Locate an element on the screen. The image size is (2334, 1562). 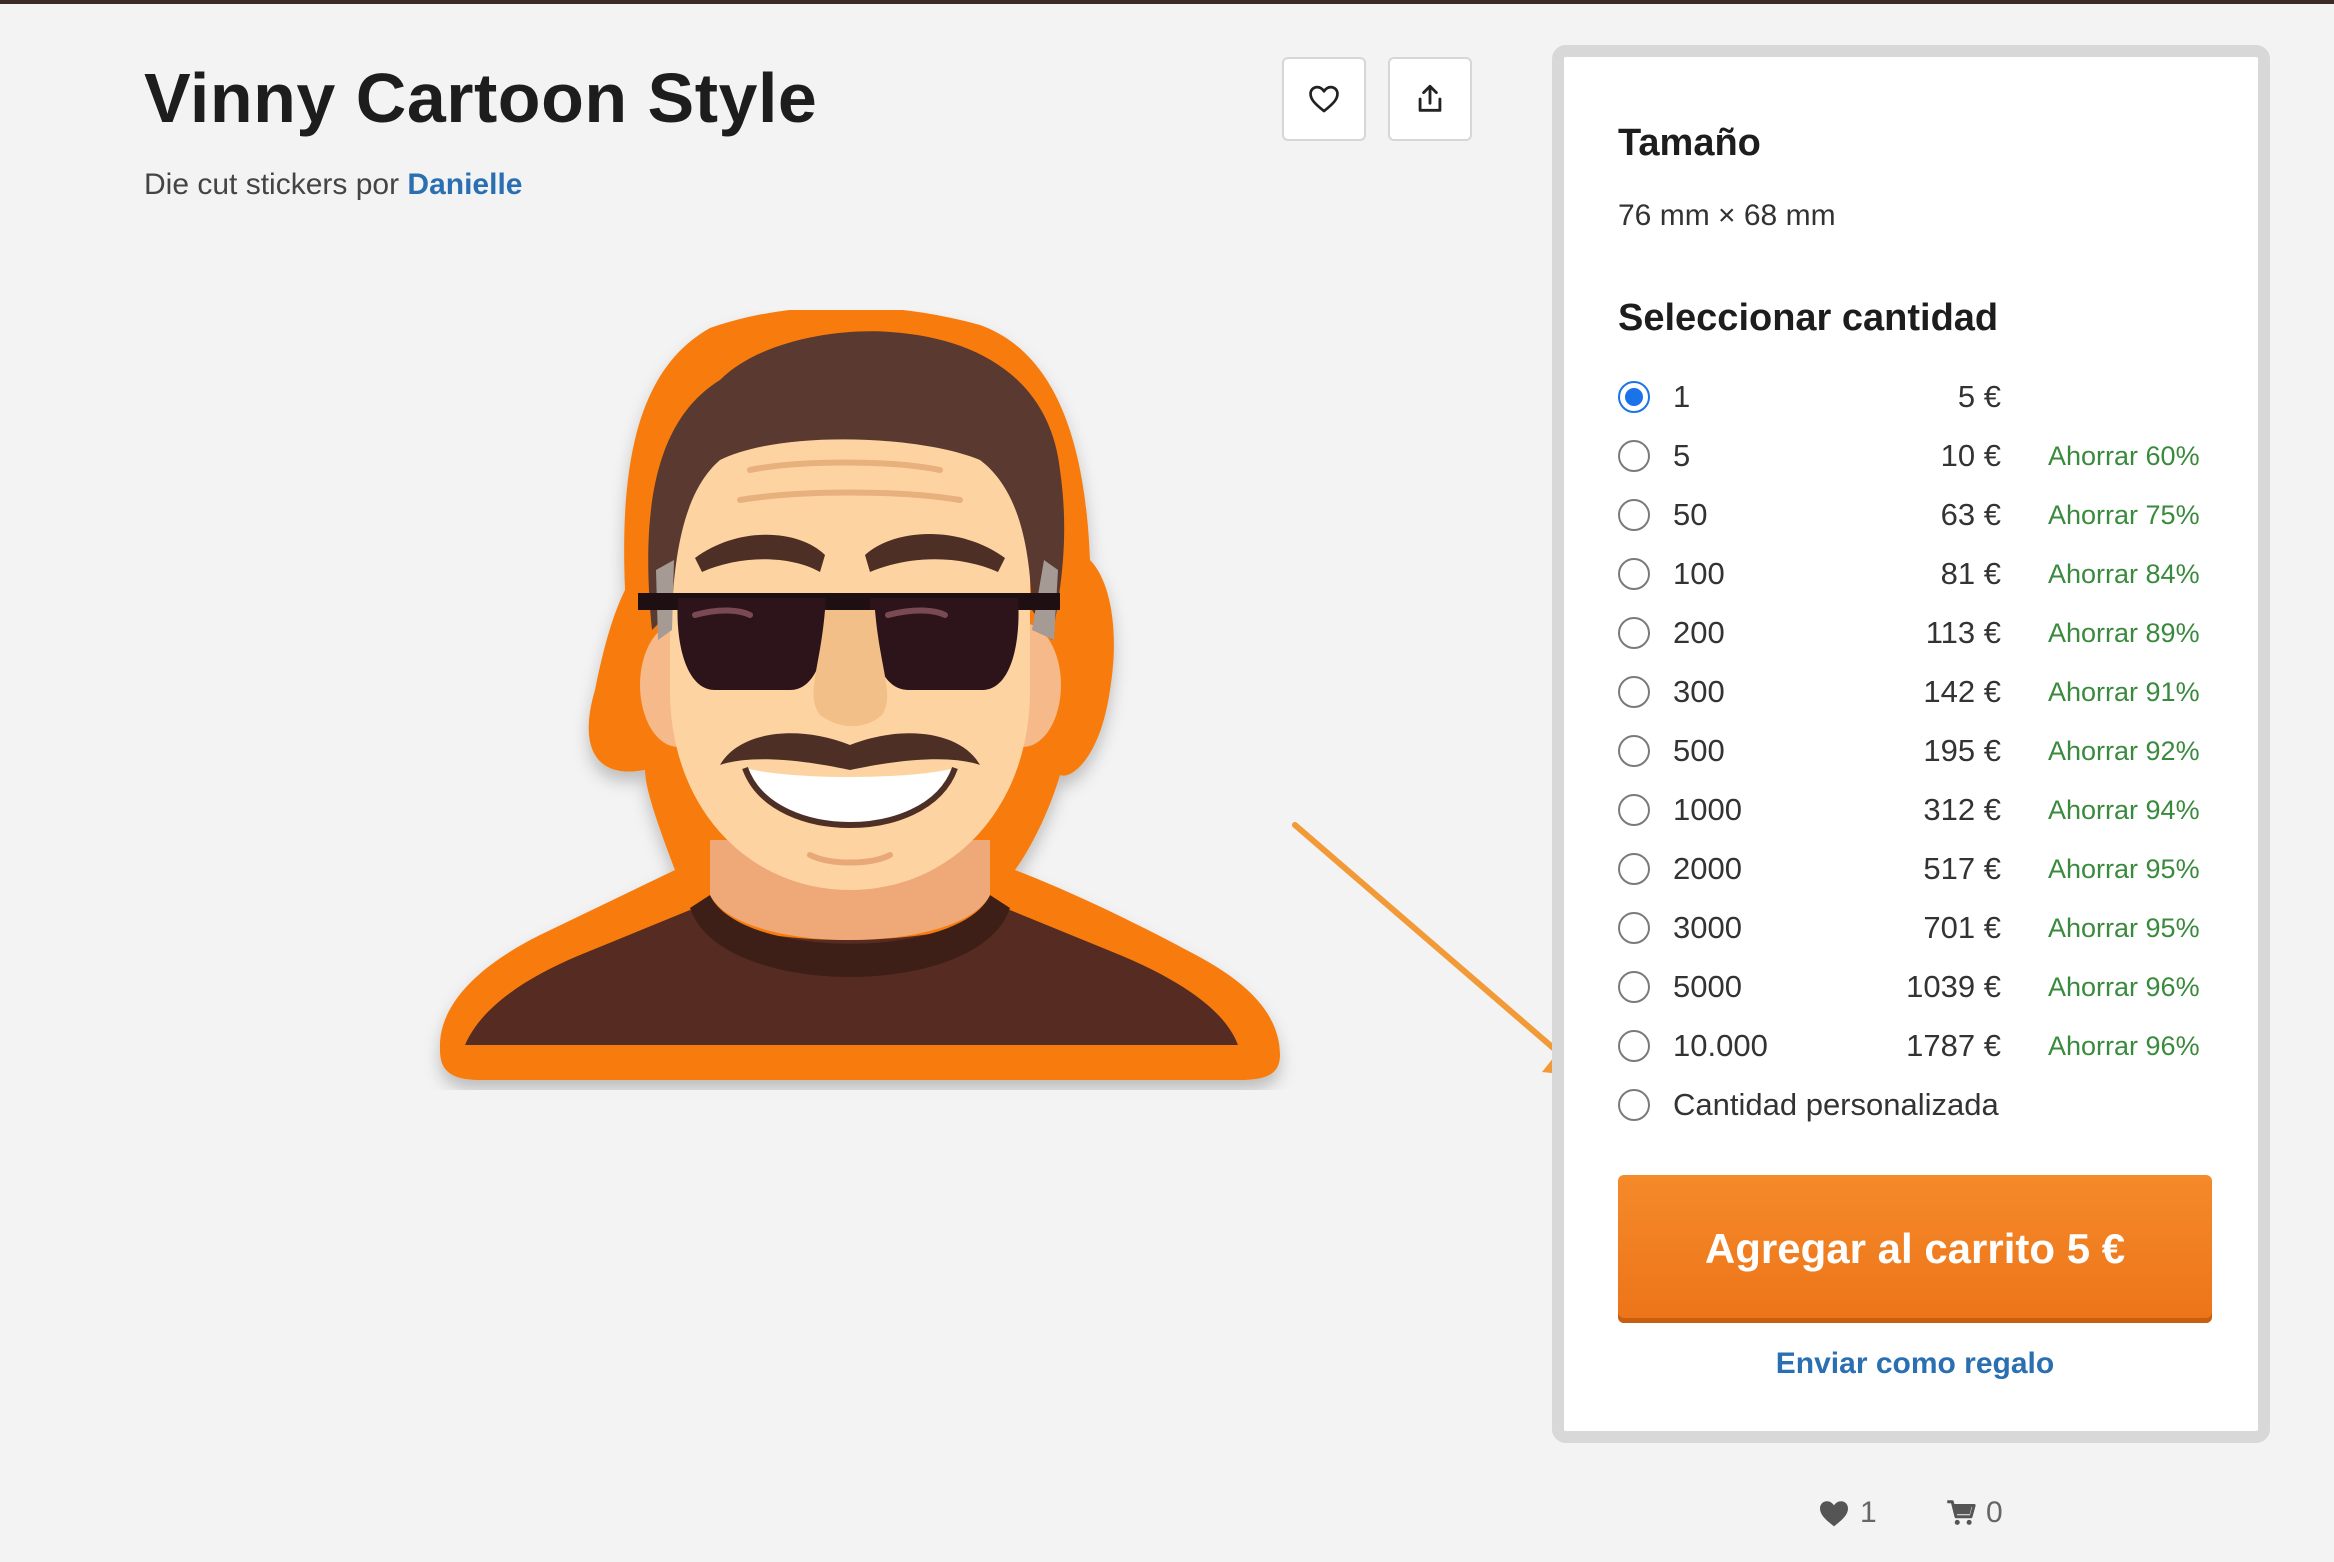
option-price: 10 € is located at coordinates (1970, 455).